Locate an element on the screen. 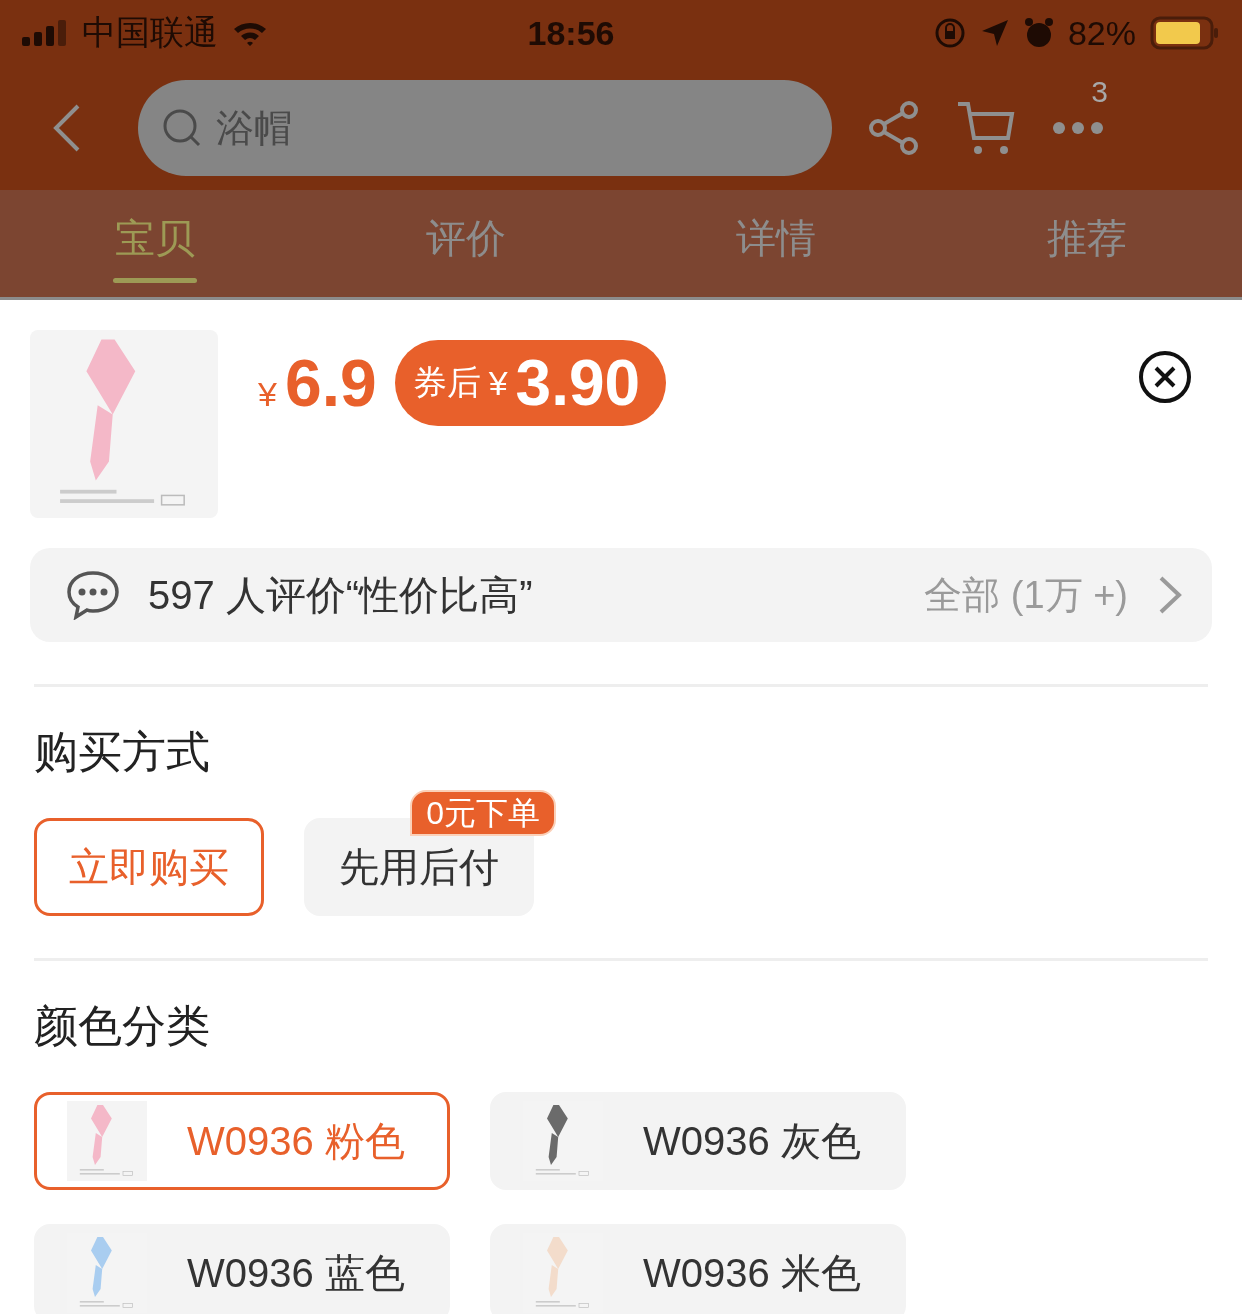  carrier-name: 中国联通 is located at coordinates (150, 32).